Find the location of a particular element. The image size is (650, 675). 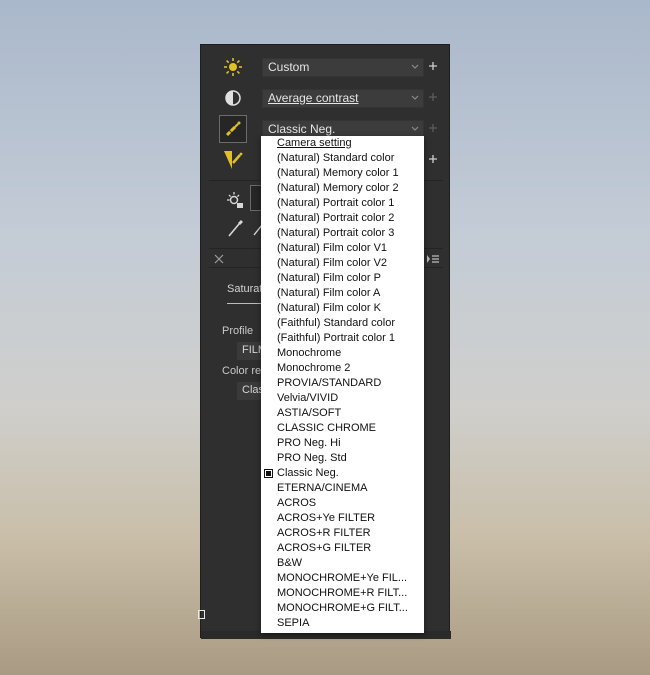

profile-label: Profile is located at coordinates (238, 331).